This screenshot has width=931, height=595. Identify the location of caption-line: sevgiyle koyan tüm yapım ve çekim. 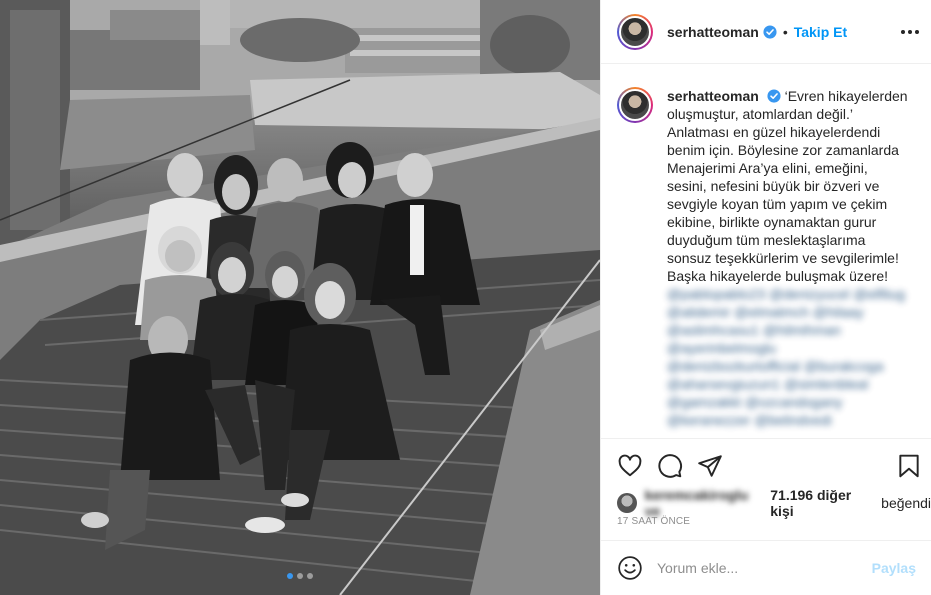
(777, 204).